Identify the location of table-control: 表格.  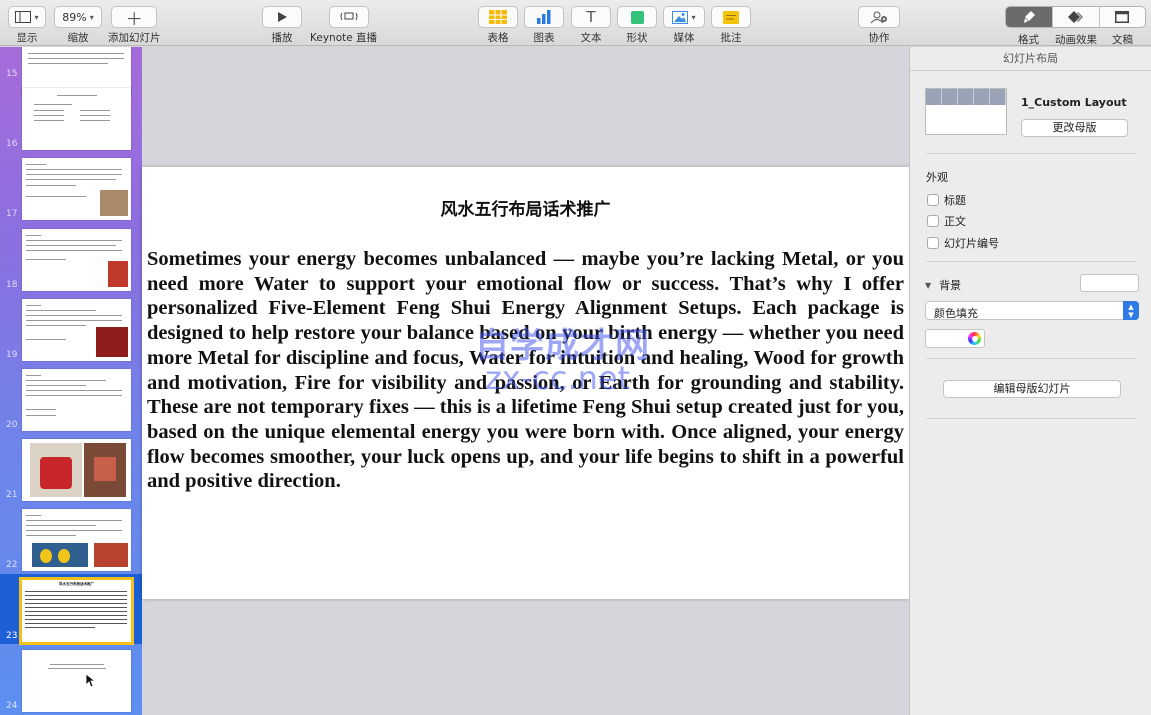
(498, 25).